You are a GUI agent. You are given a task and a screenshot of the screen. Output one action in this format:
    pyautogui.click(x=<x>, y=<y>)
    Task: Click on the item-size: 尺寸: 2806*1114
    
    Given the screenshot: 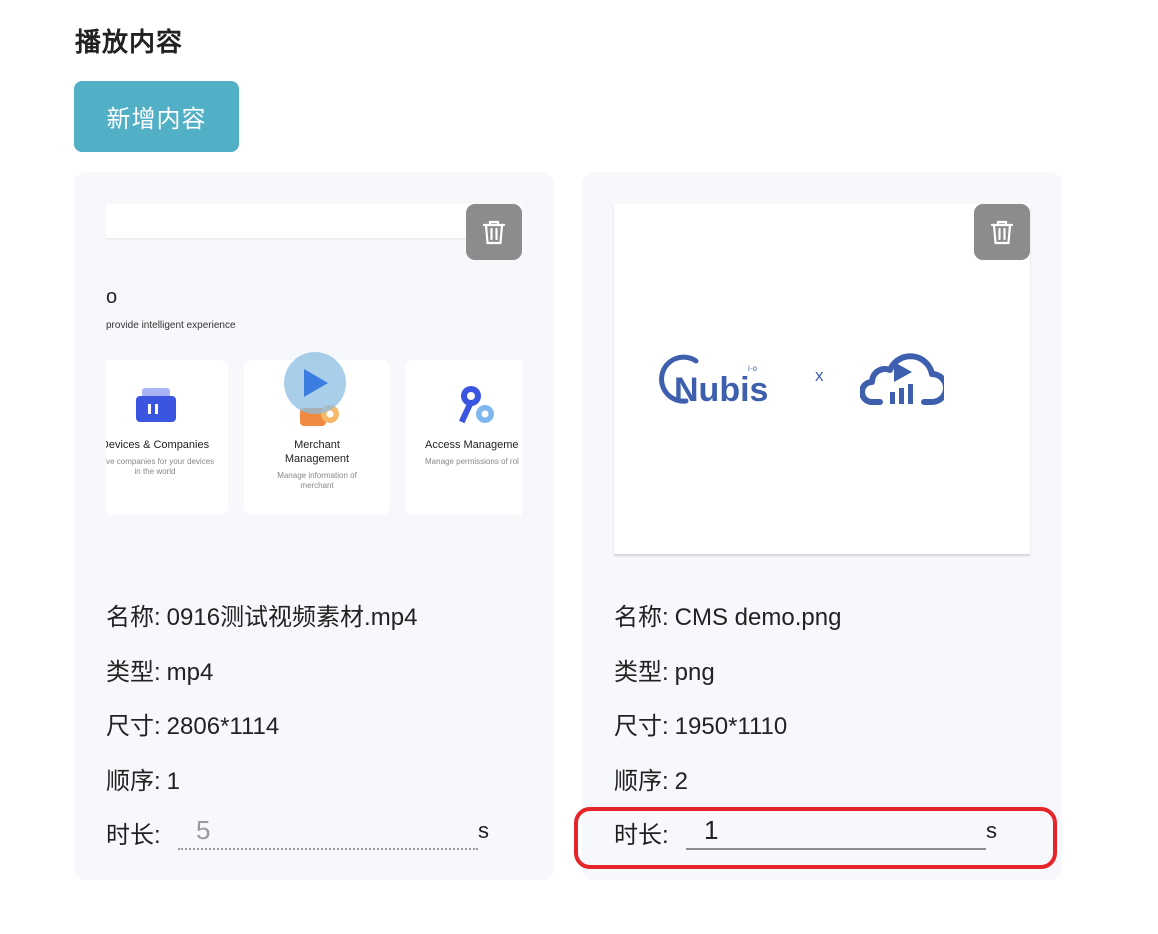 What is the action you would take?
    pyautogui.click(x=192, y=723)
    